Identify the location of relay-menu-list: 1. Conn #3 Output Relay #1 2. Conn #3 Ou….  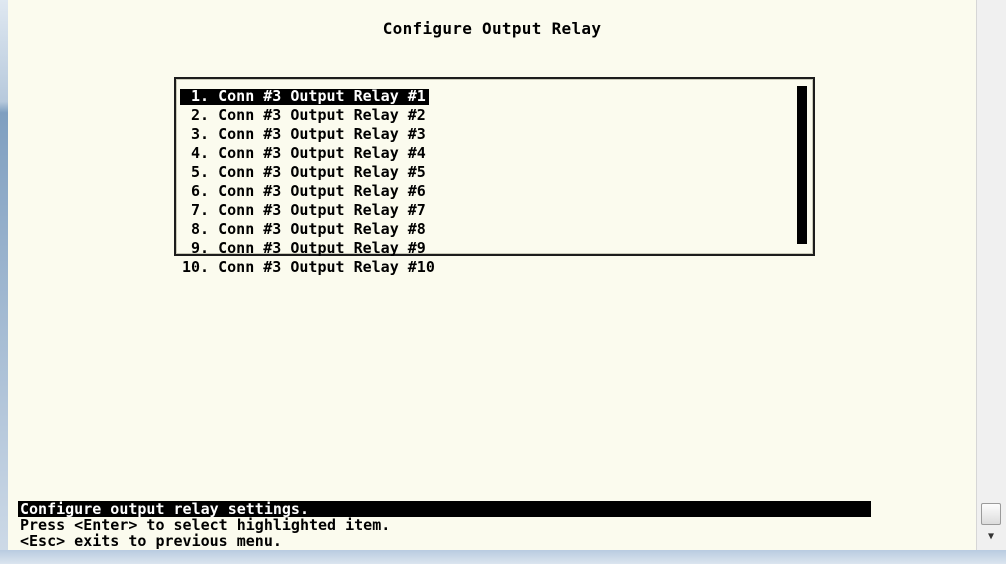
(309, 181).